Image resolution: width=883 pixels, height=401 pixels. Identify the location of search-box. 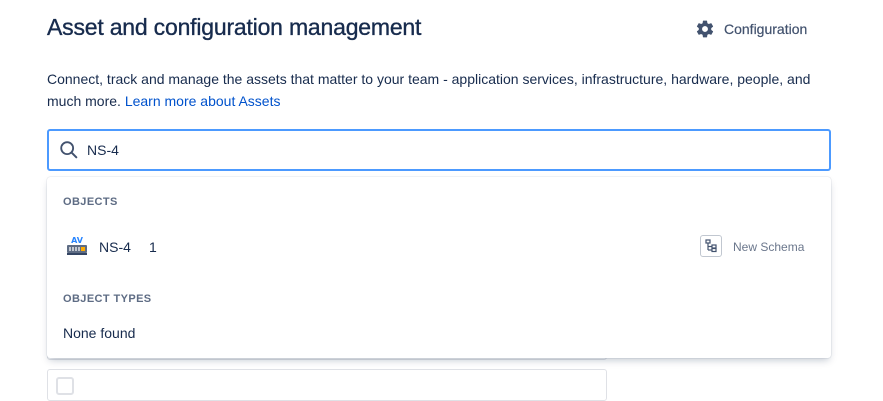
(439, 150).